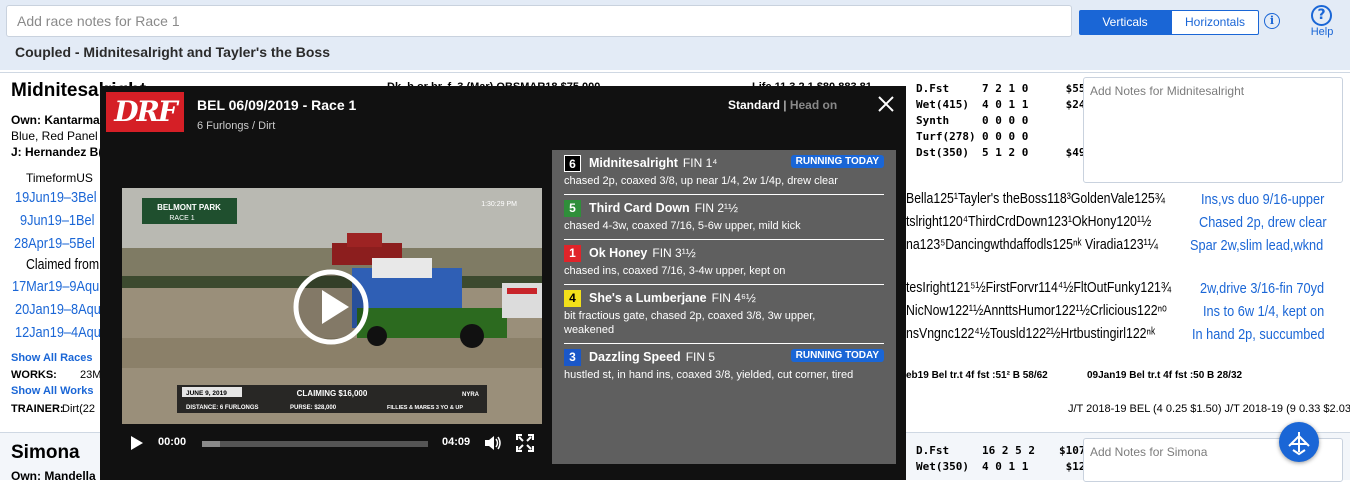  I want to click on purse-caption: PURSE: $28,000, so click(313, 408).